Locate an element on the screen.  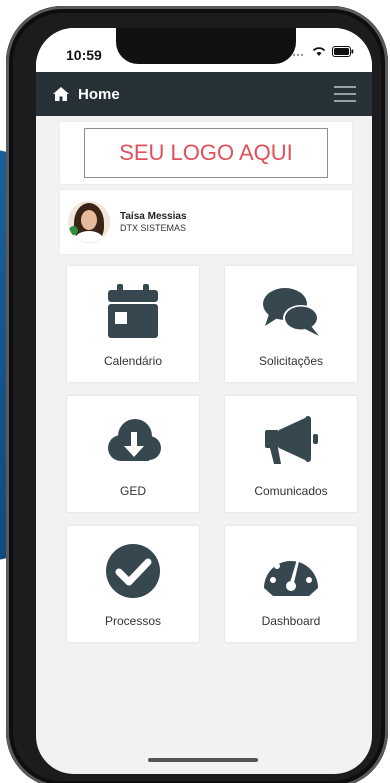
user-company: DTX SISTEMAS is located at coordinates (153, 228).